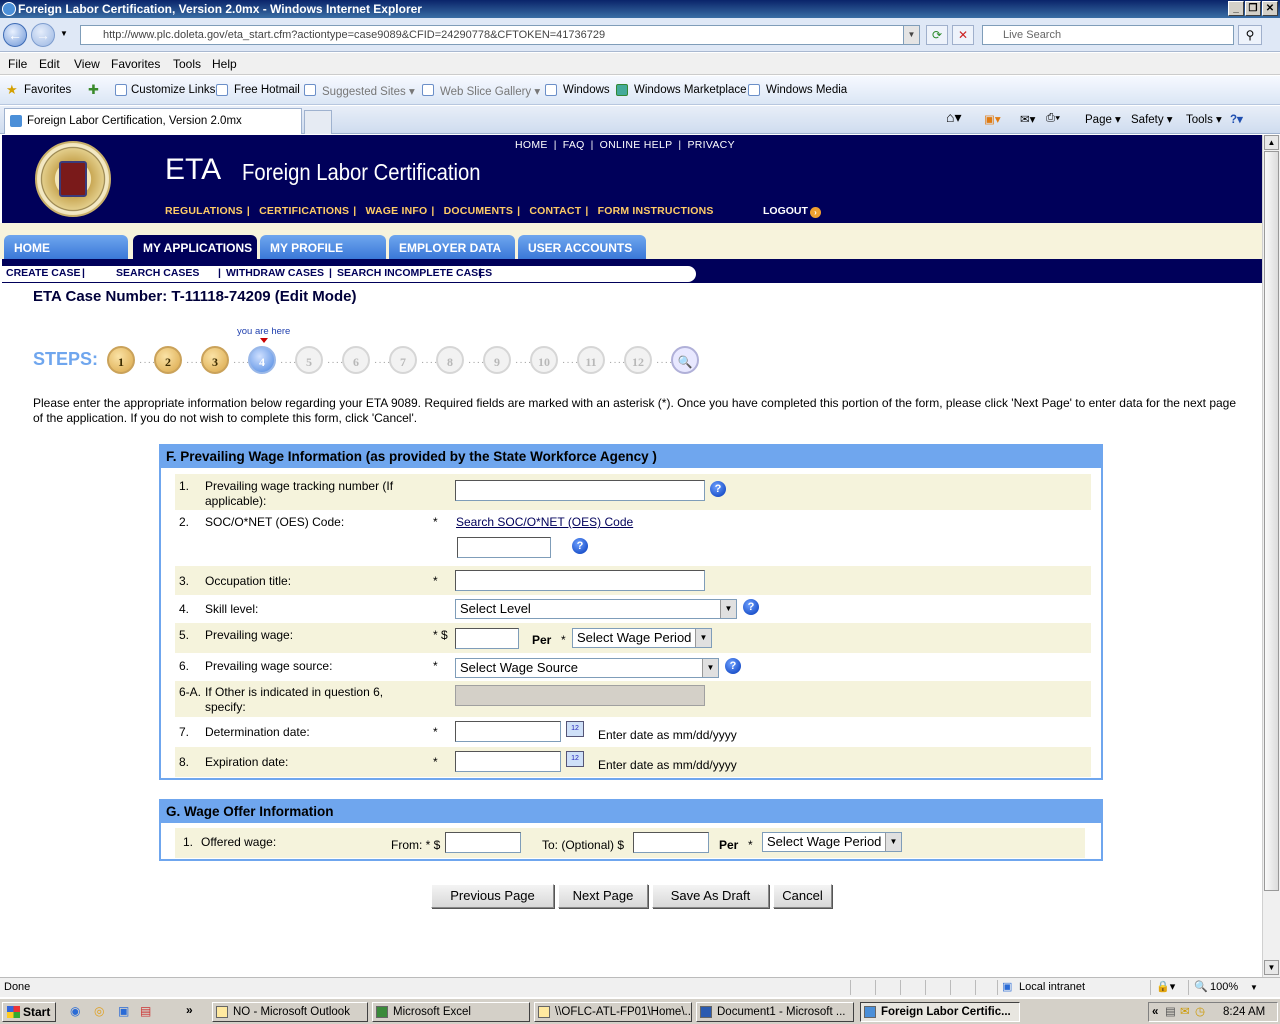 This screenshot has width=1280, height=1024. What do you see at coordinates (1155, 1012) in the screenshot?
I see `tray-expand-icon: «` at bounding box center [1155, 1012].